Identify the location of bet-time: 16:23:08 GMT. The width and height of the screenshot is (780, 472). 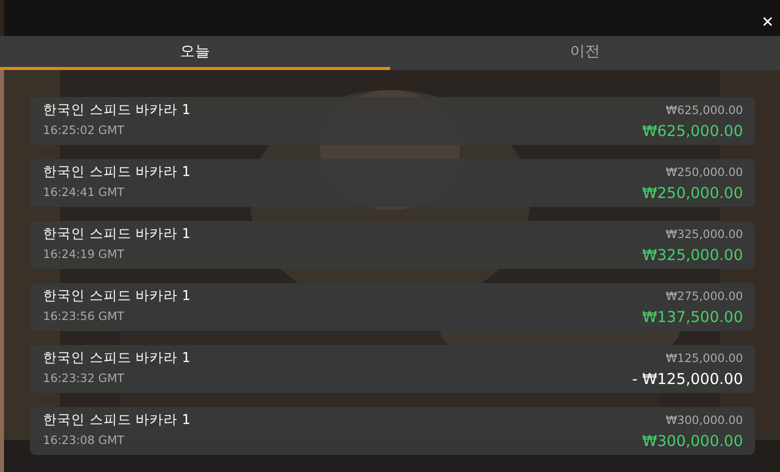
(84, 440).